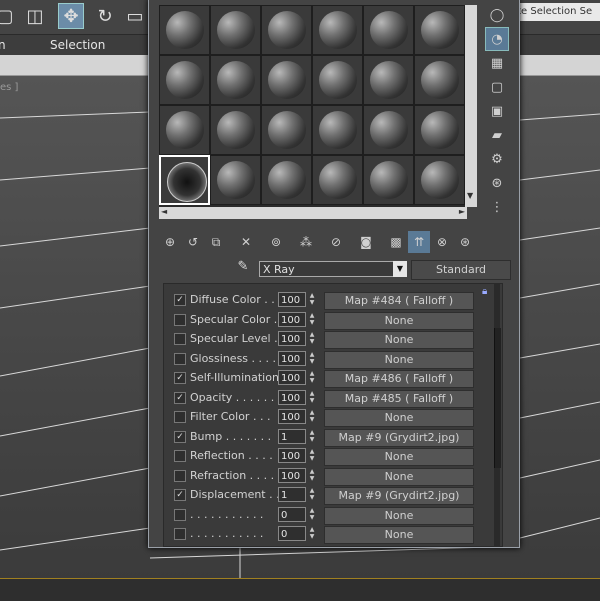 The image size is (600, 601). I want to click on material-name-field: X Ray, so click(332, 269).